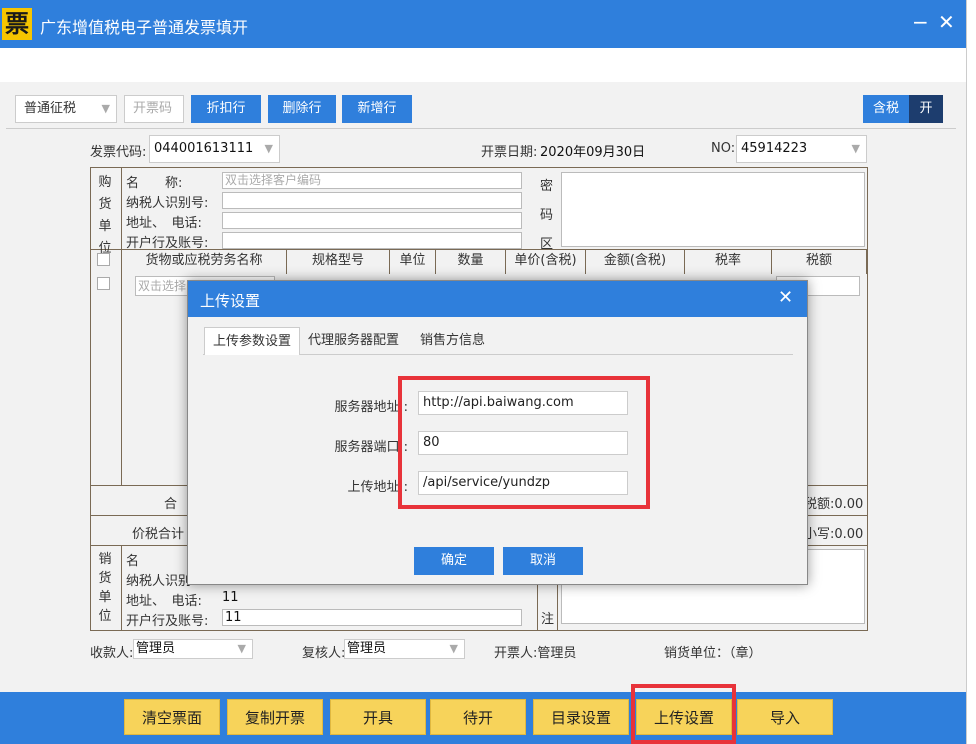  Describe the element at coordinates (378, 717) in the screenshot. I see `bottom-button: 开具` at that location.